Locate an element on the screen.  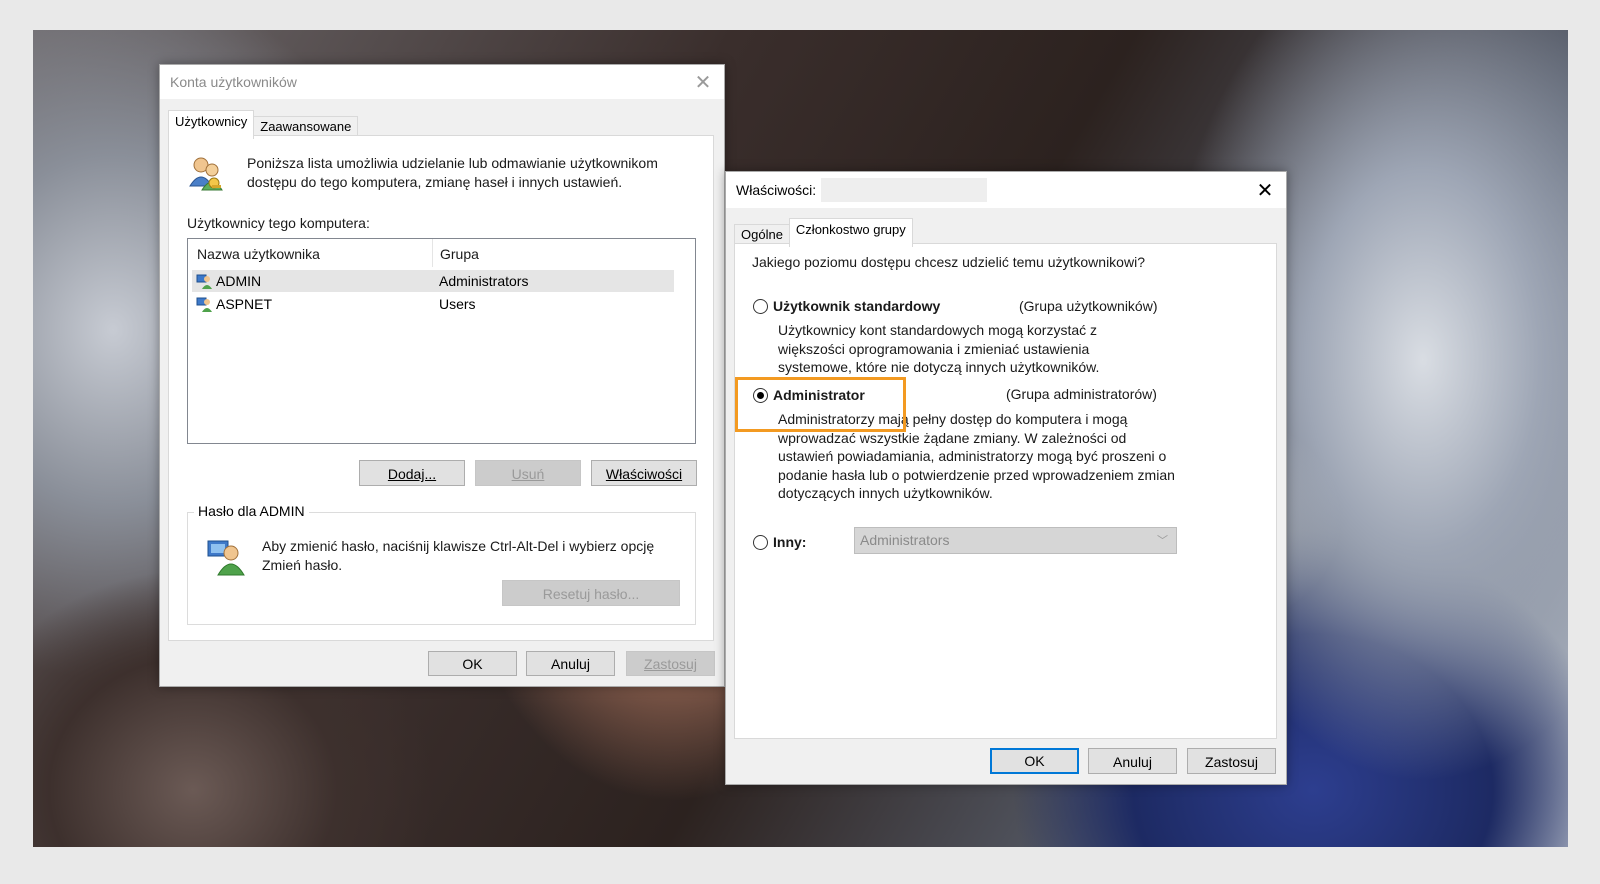
remove-user-button: Usuń is located at coordinates (528, 473).